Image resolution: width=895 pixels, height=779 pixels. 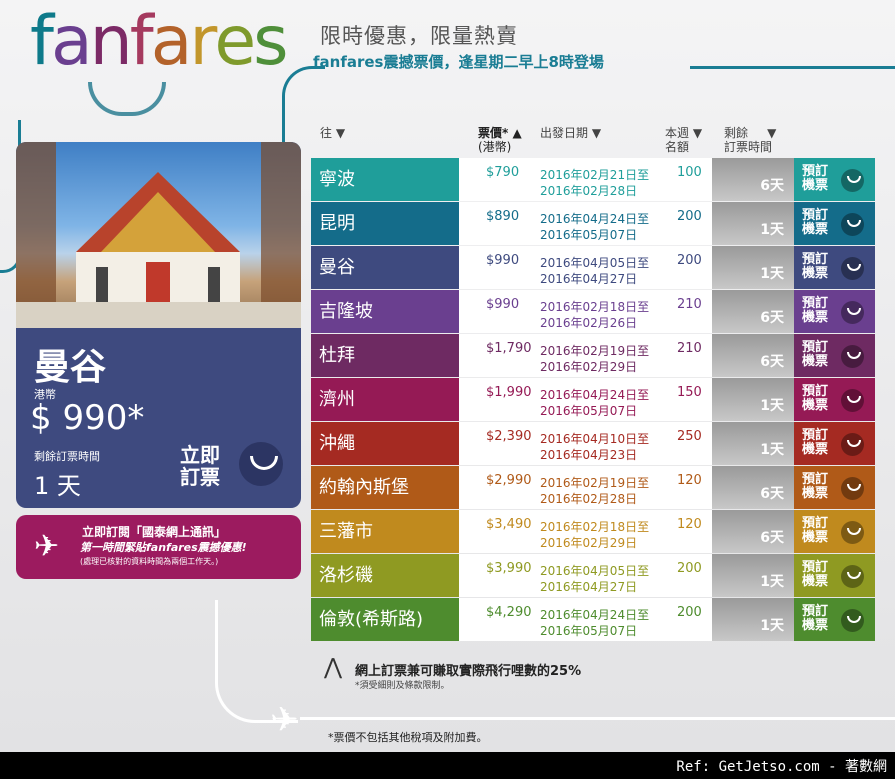 What do you see at coordinates (385, 179) in the screenshot?
I see `row-destination: 寧波` at bounding box center [385, 179].